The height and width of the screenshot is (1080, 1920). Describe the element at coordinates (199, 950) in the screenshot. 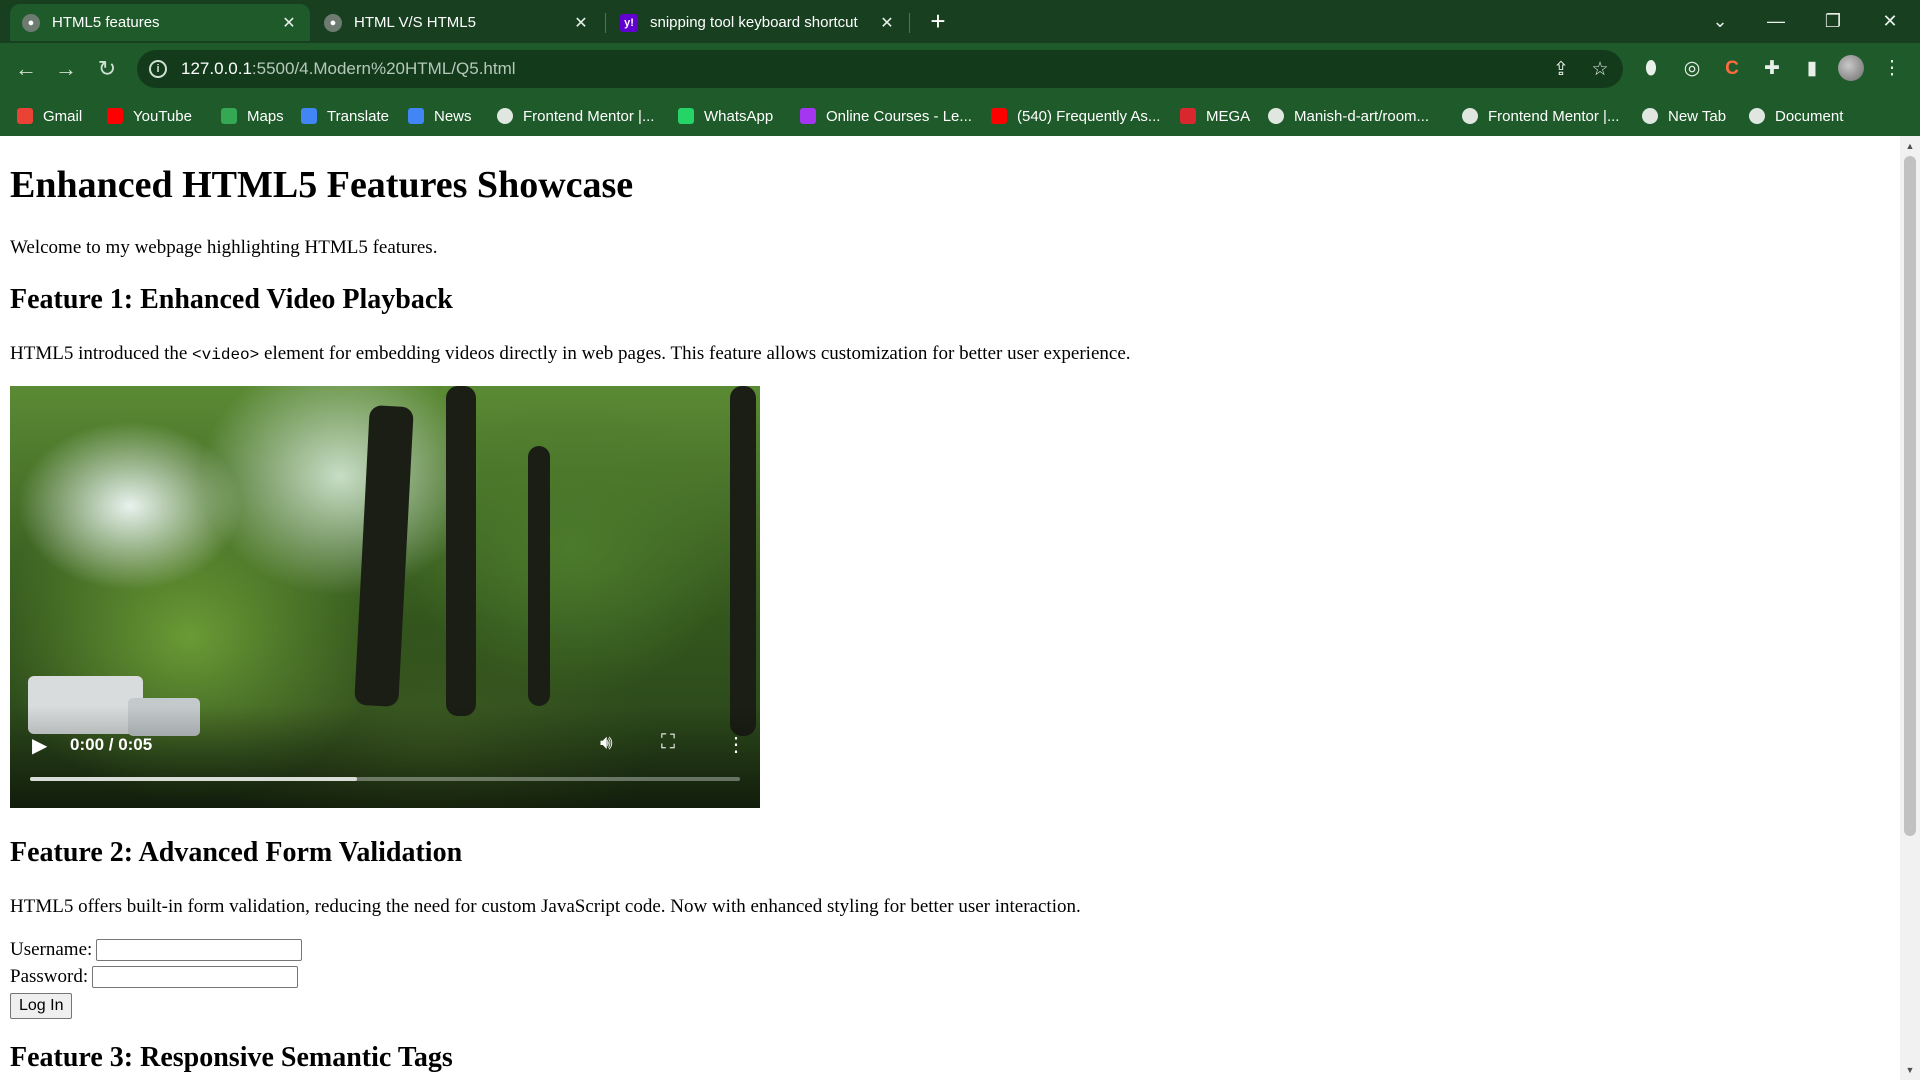

I see `username-field` at that location.